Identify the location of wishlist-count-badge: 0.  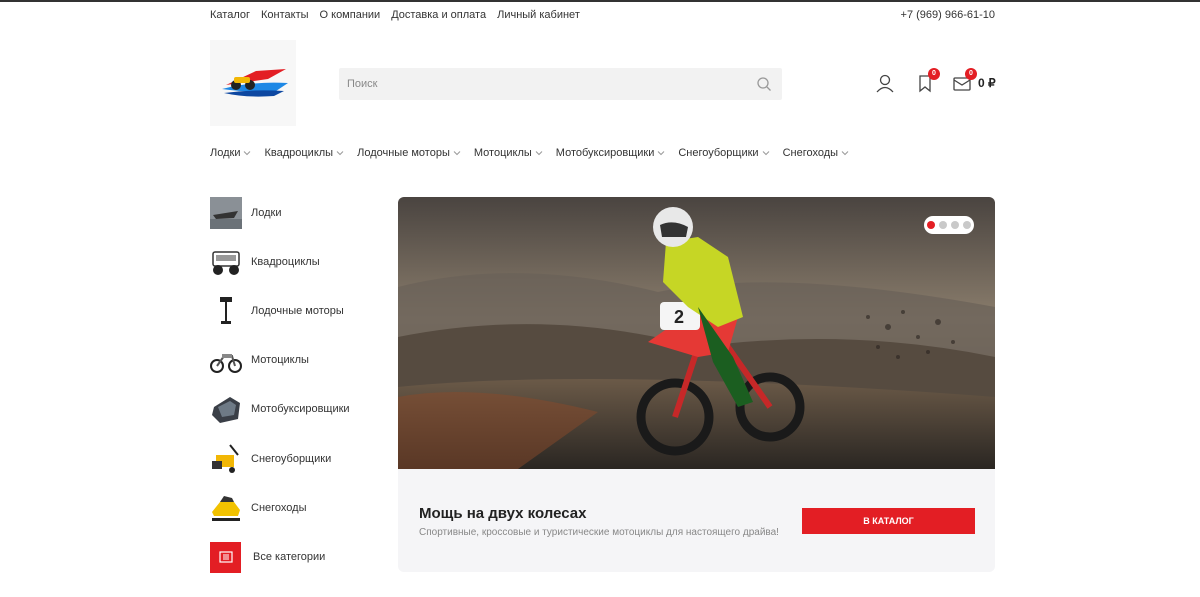
(934, 74).